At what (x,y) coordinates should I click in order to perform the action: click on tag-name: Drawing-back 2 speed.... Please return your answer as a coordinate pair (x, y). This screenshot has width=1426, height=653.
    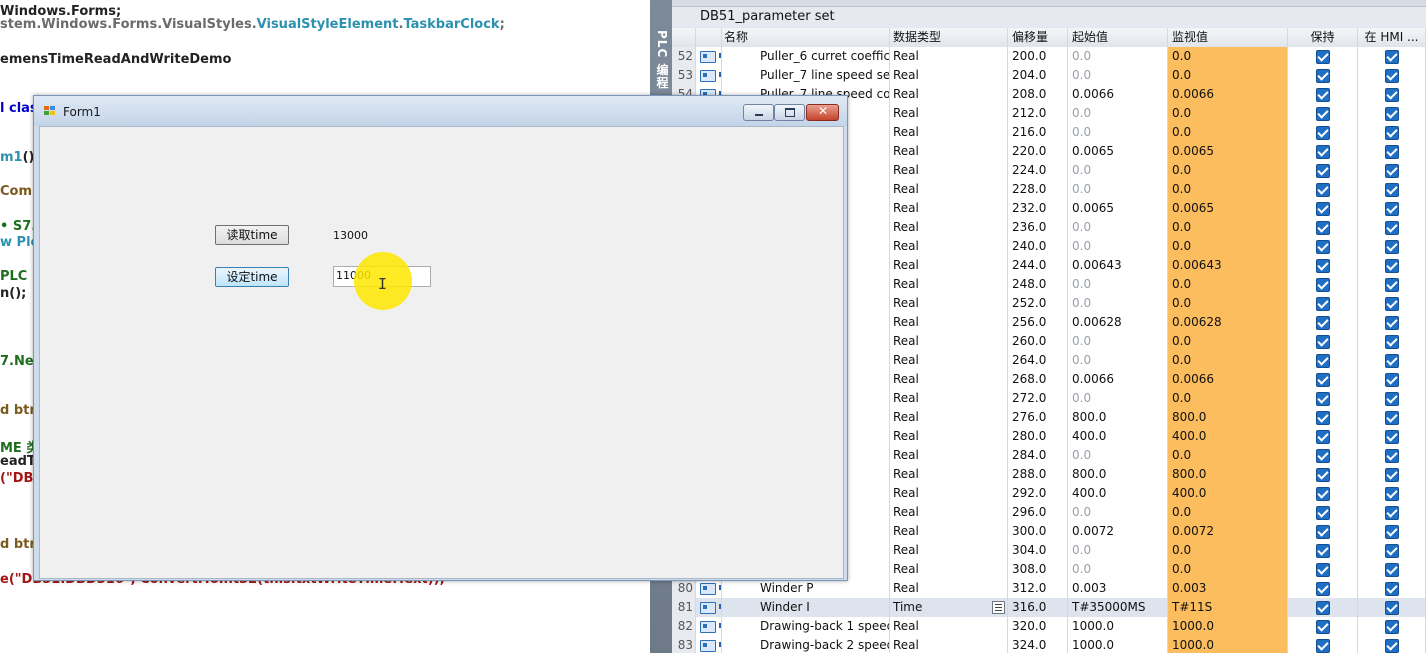
    Looking at the image, I should click on (806, 644).